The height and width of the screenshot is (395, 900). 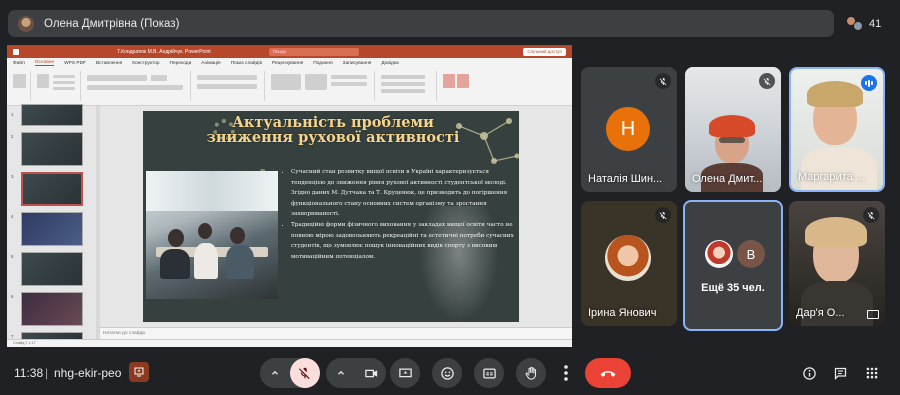 I want to click on emoji-icon, so click(x=447, y=373).